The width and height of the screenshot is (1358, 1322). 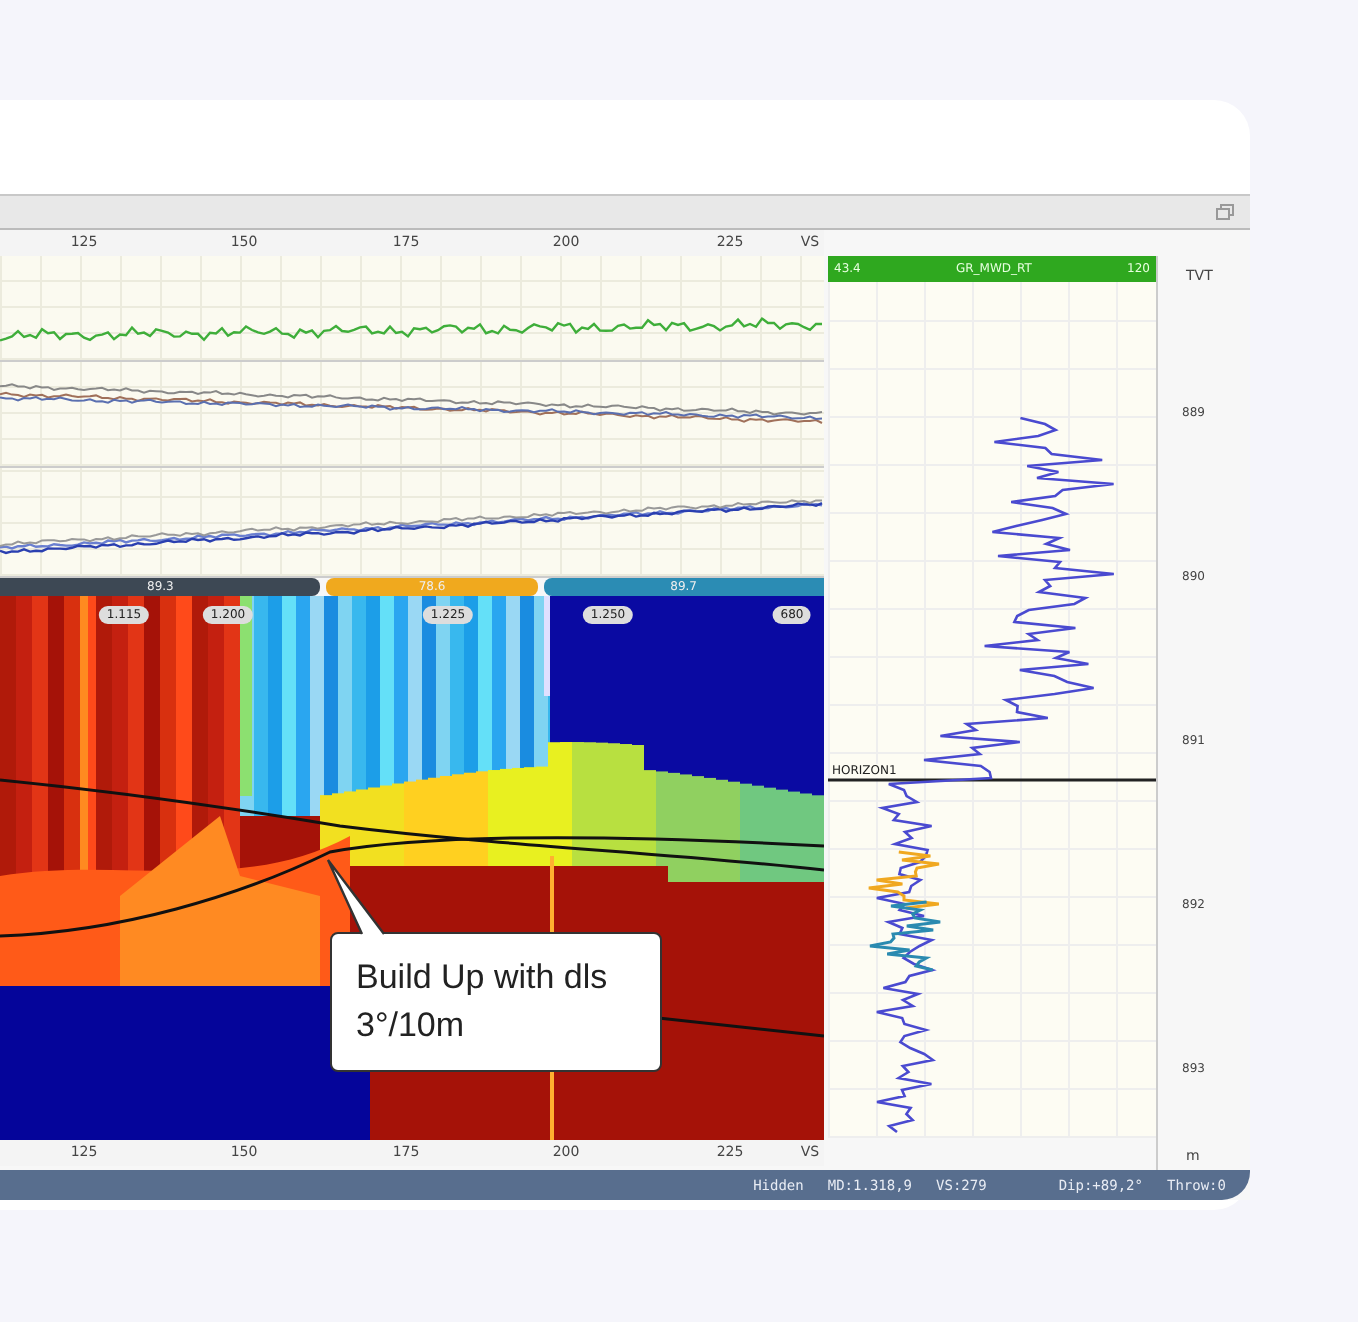 What do you see at coordinates (483, 1002) in the screenshot?
I see `callout-text: Build Up with dls 3°/10m` at bounding box center [483, 1002].